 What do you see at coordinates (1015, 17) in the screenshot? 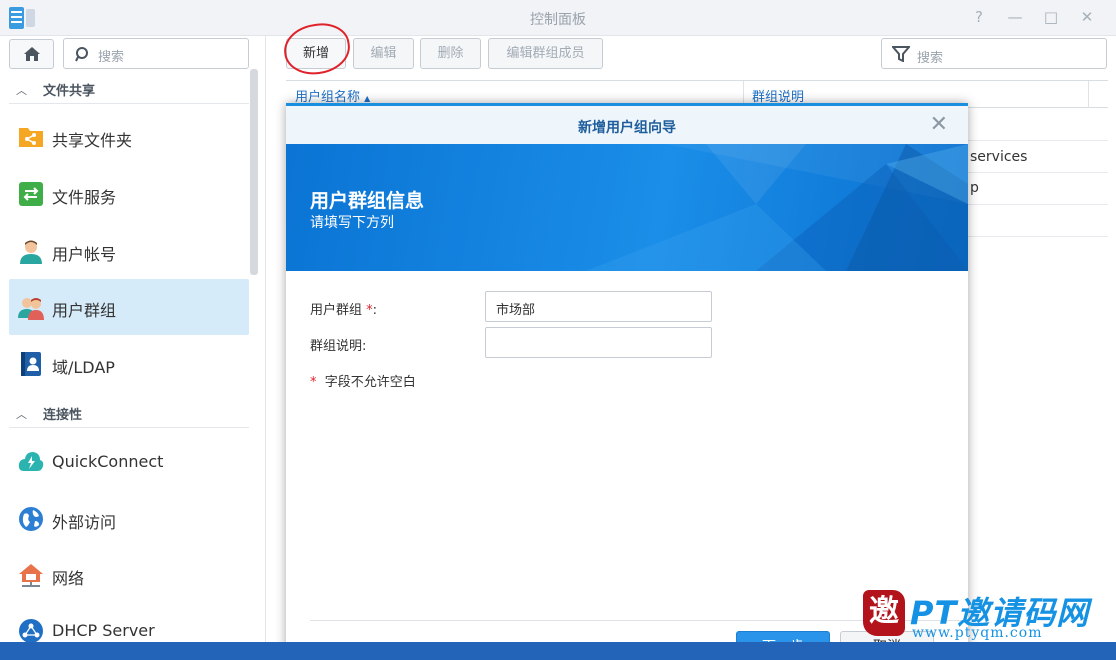
I see `minimize-icon: —` at bounding box center [1015, 17].